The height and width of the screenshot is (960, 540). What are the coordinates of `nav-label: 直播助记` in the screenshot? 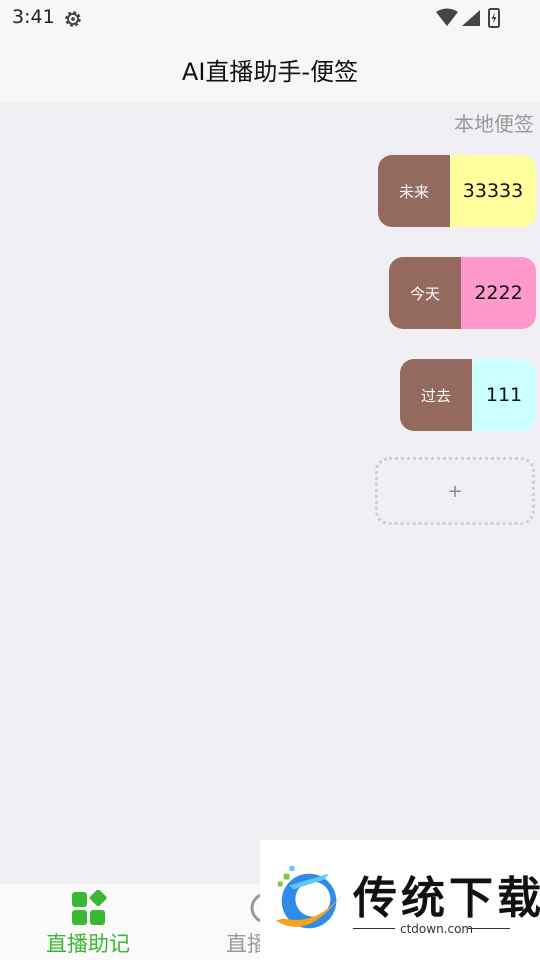 It's located at (88, 944).